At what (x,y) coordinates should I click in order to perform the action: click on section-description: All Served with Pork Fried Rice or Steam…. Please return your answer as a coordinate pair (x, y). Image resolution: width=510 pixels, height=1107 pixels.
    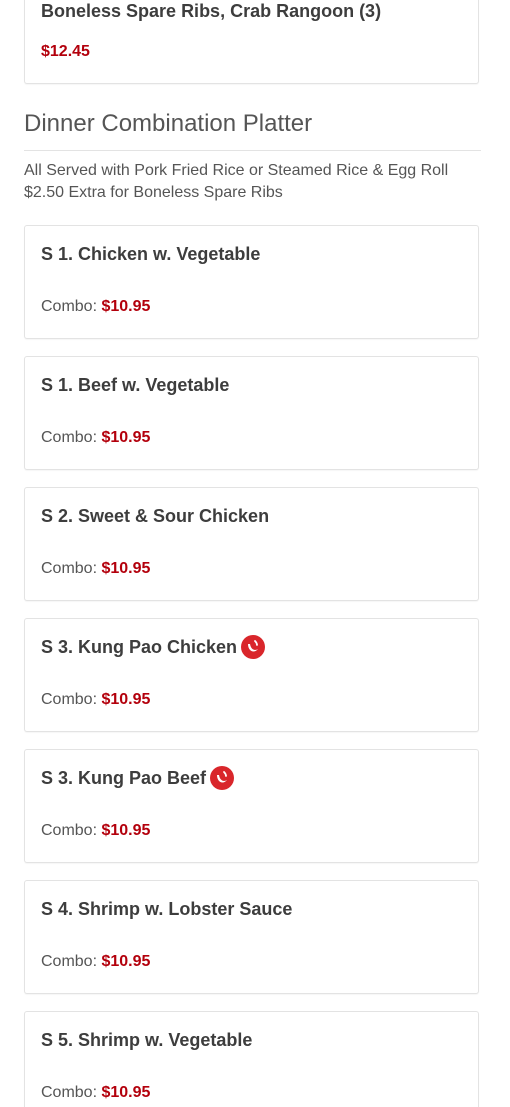
    Looking at the image, I should click on (254, 182).